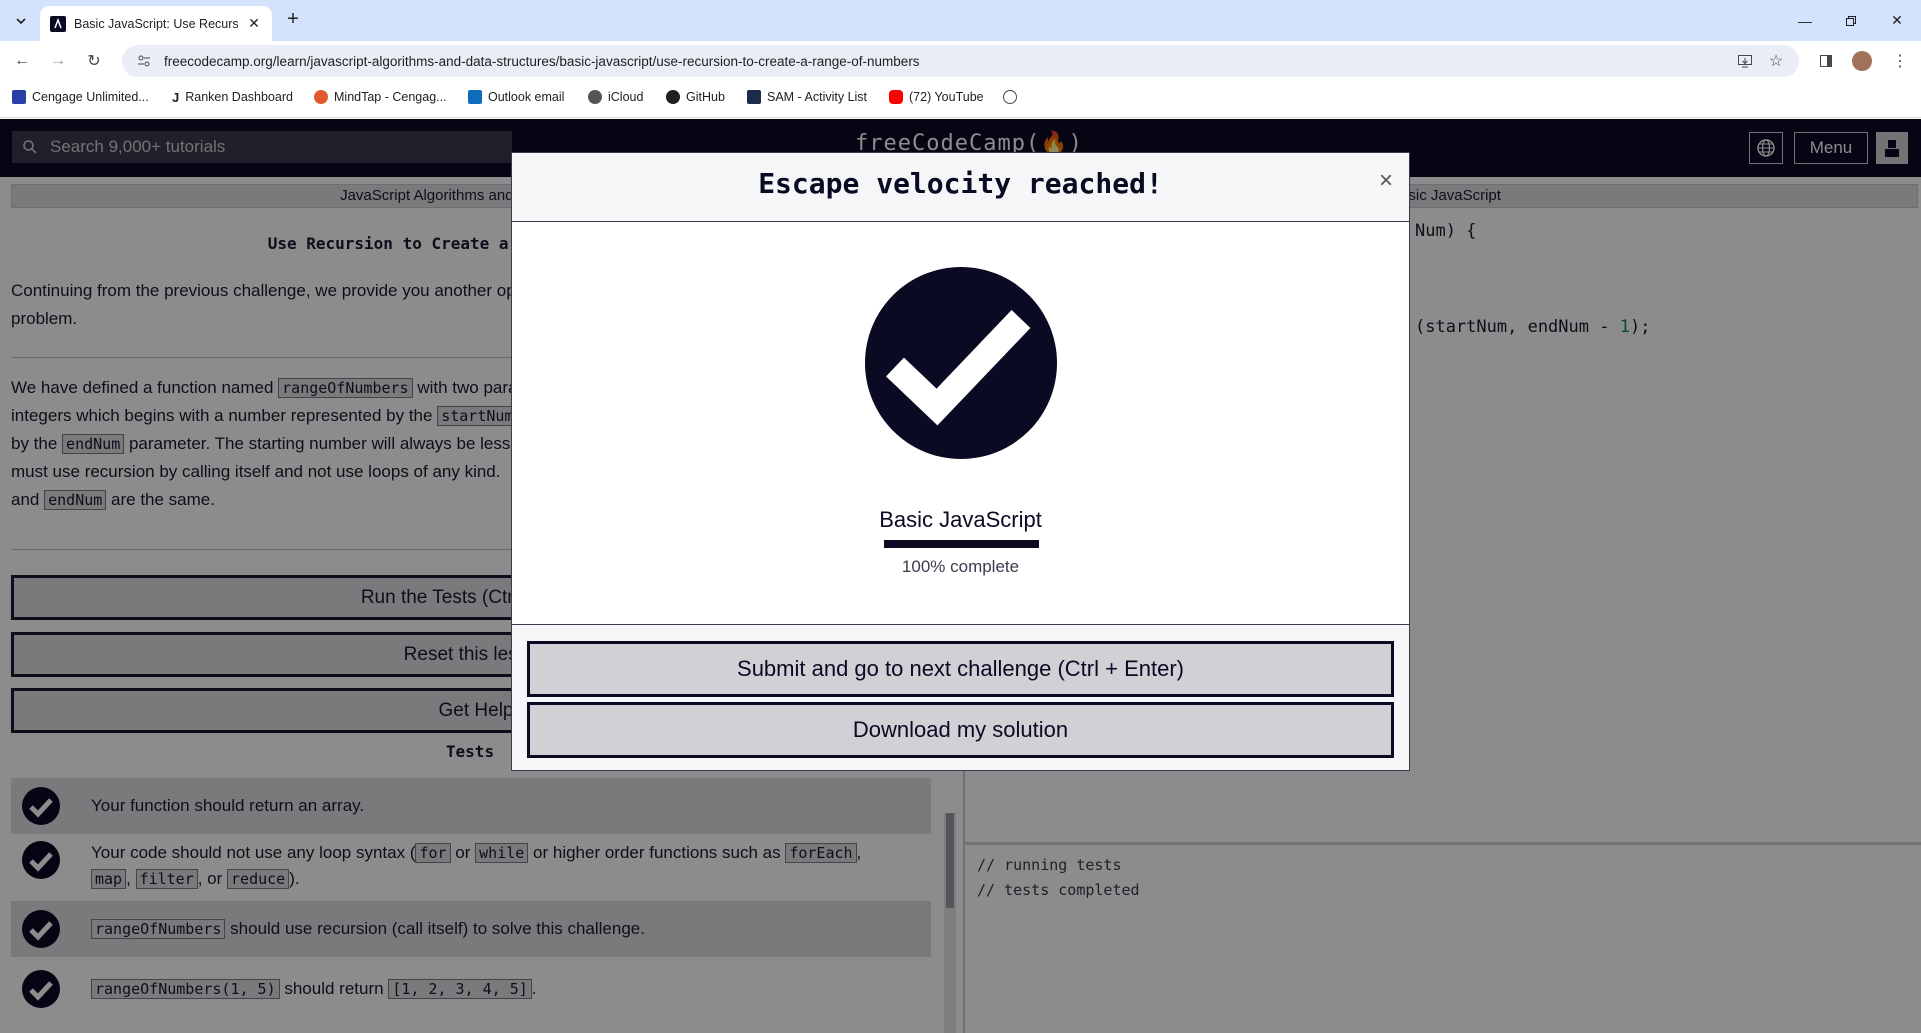 The width and height of the screenshot is (1921, 1033). Describe the element at coordinates (626, 97) in the screenshot. I see `bookmark-label: iCloud` at that location.